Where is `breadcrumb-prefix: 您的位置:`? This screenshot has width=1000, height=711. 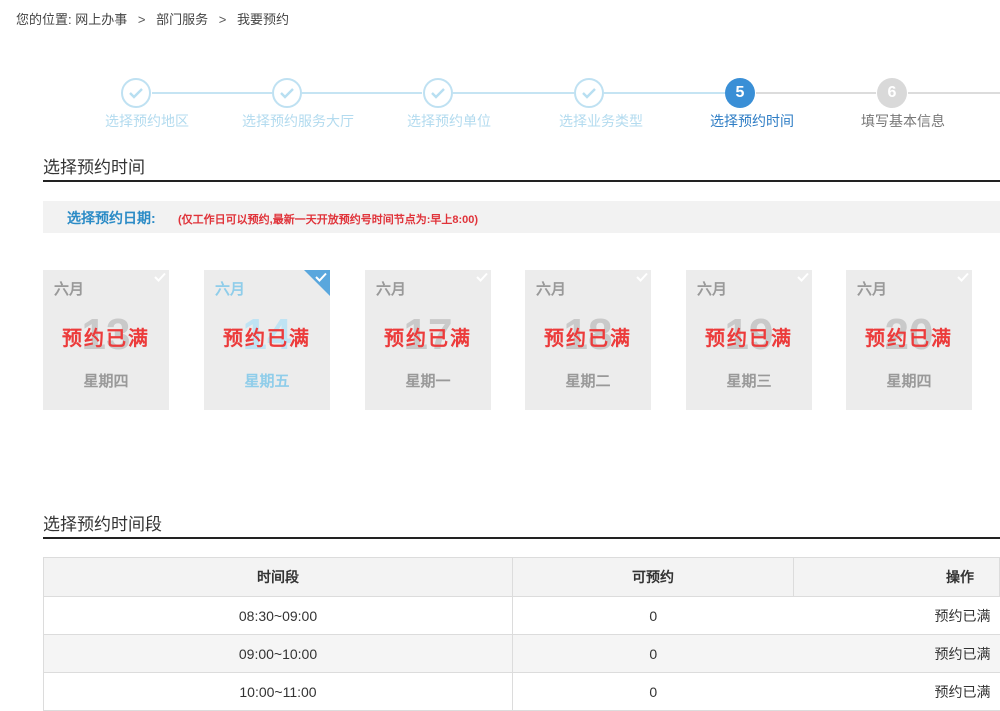
breadcrumb-prefix: 您的位置: is located at coordinates (44, 19).